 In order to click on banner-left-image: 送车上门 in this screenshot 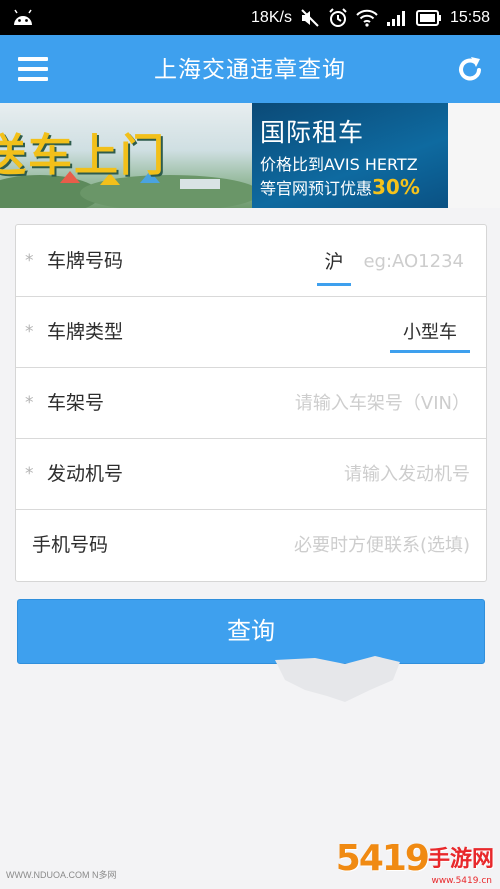, I will do `click(126, 155)`.